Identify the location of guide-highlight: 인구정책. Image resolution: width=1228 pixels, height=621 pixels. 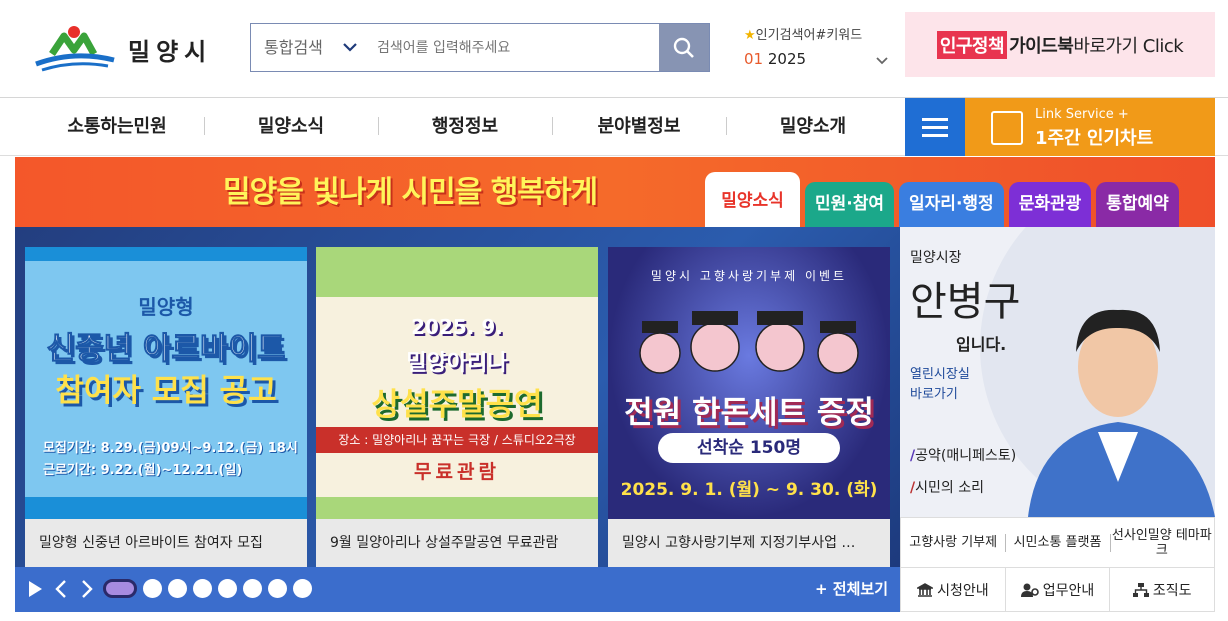
(972, 44).